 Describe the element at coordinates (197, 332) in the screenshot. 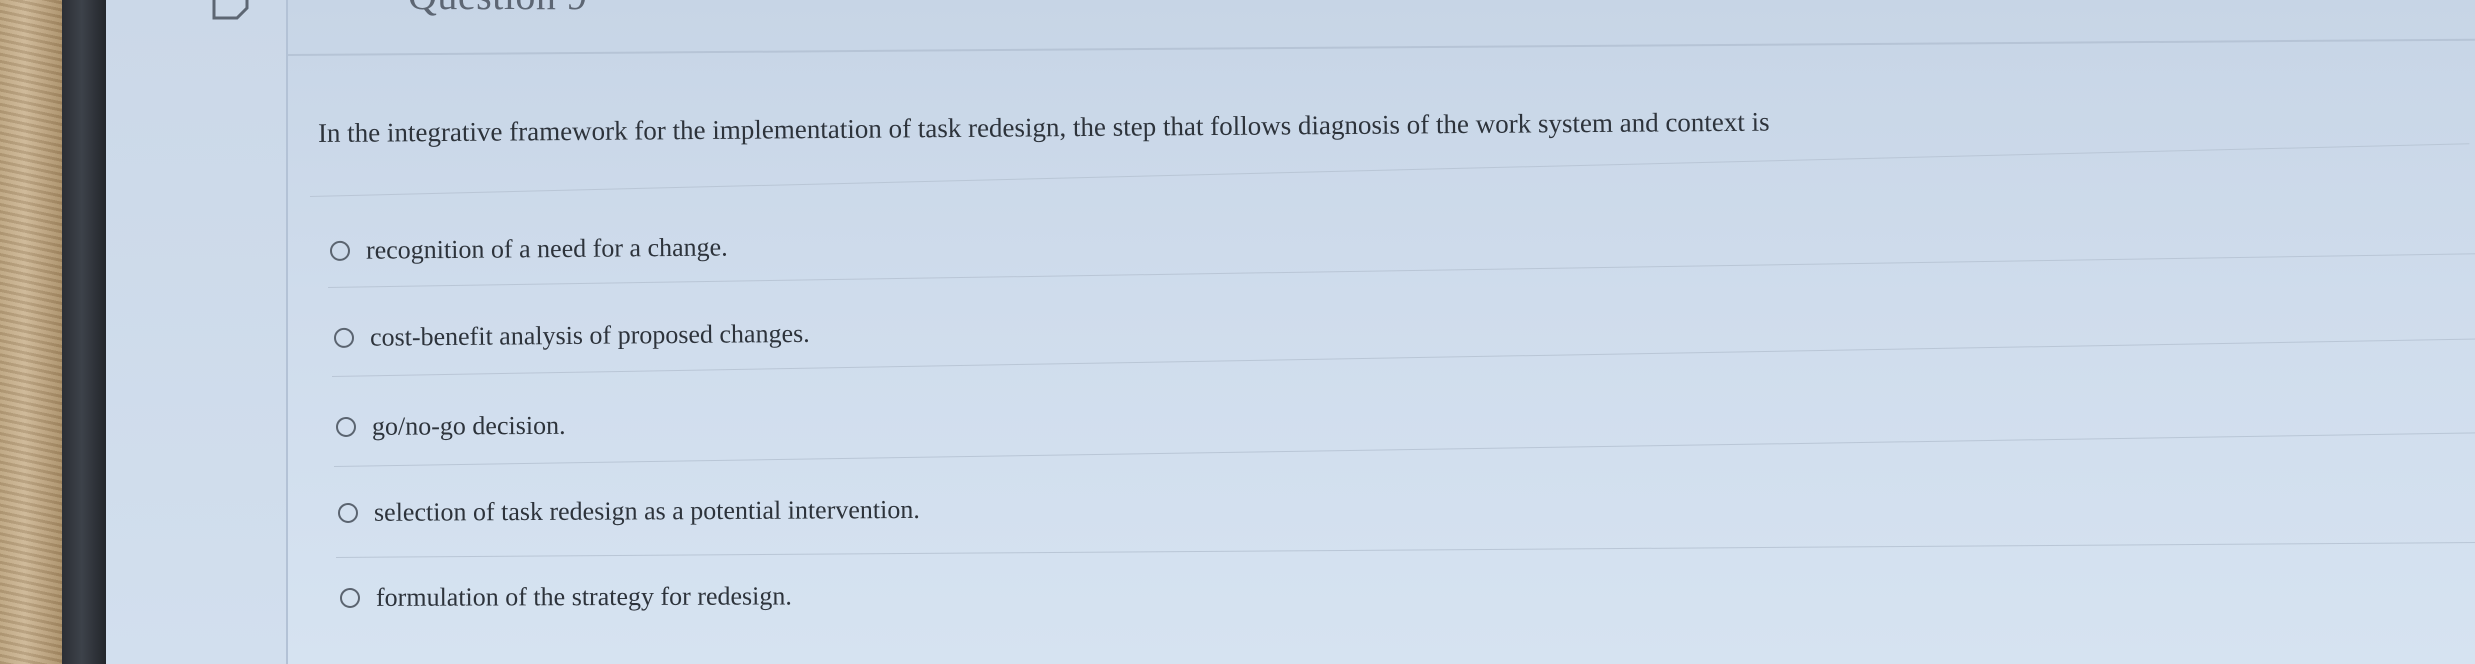

I see `left-panel` at that location.